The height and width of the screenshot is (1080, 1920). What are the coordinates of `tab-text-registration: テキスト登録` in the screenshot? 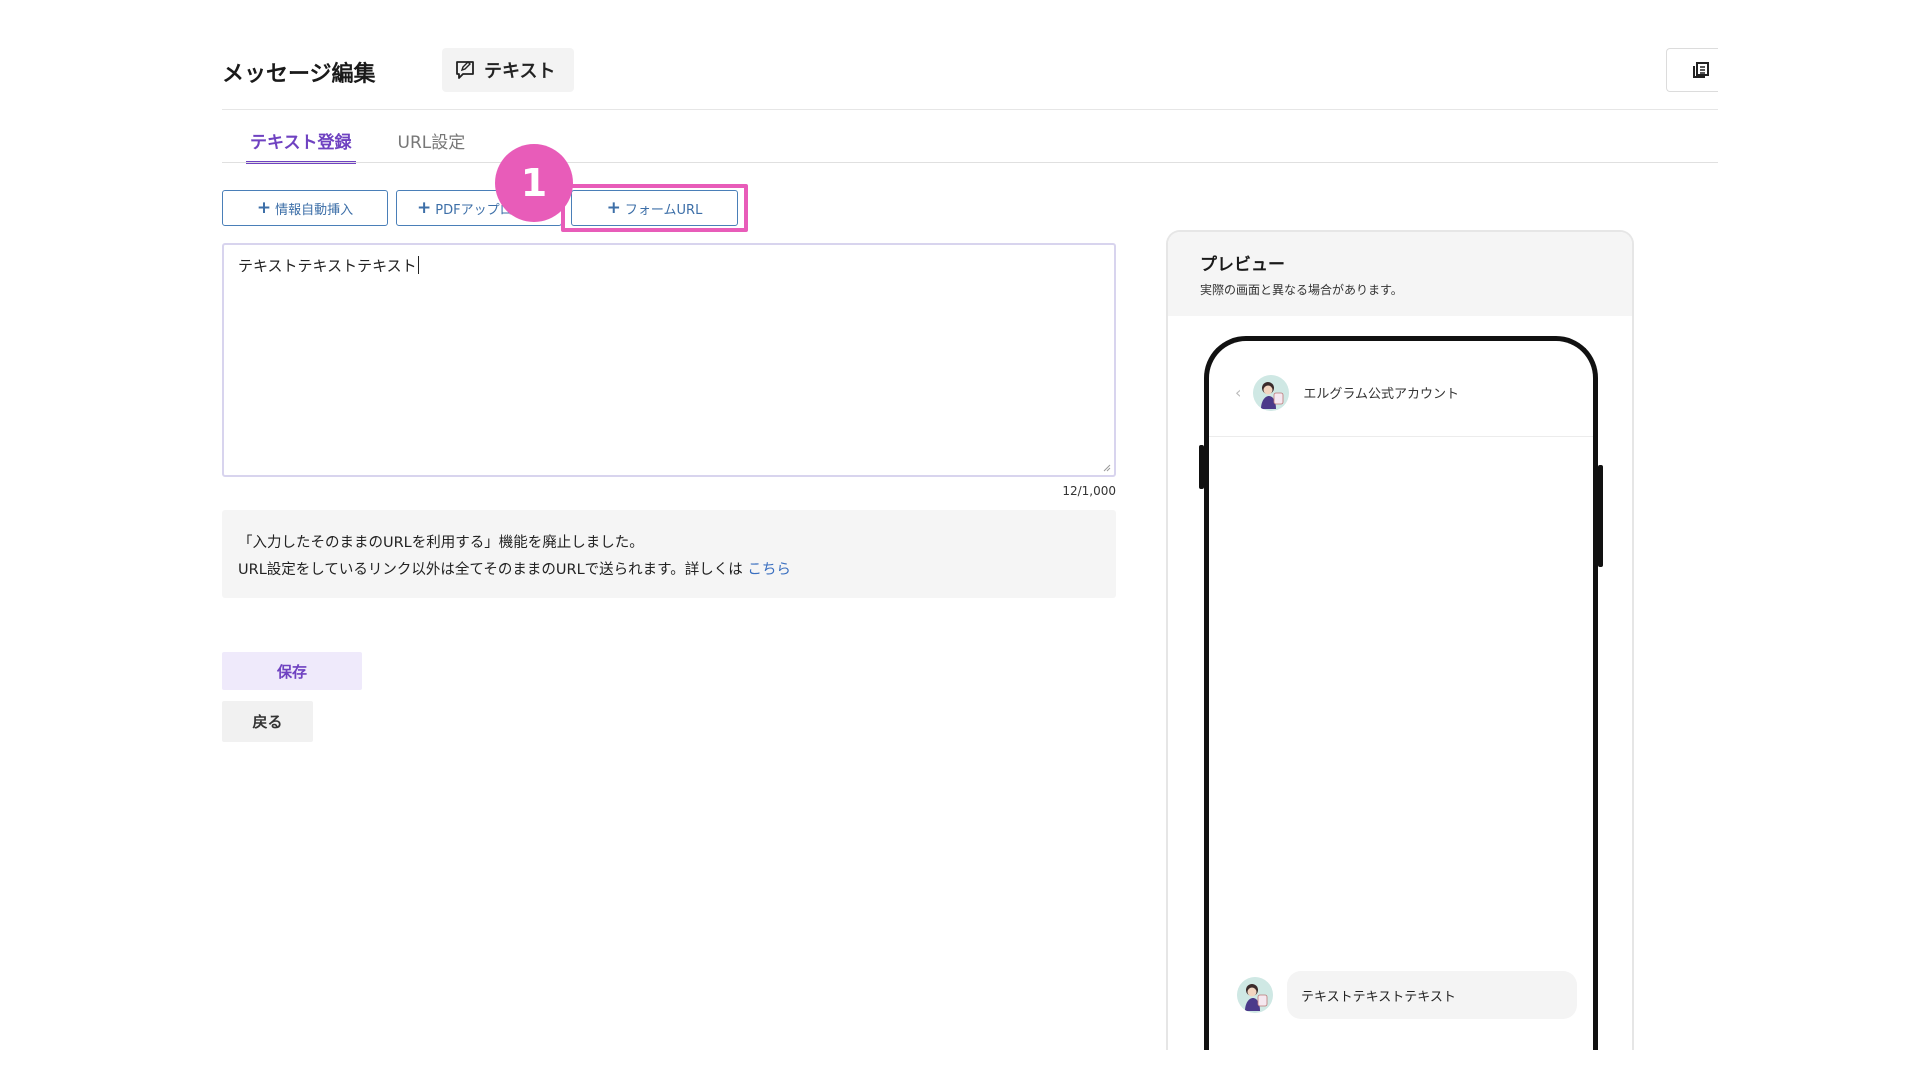 It's located at (301, 147).